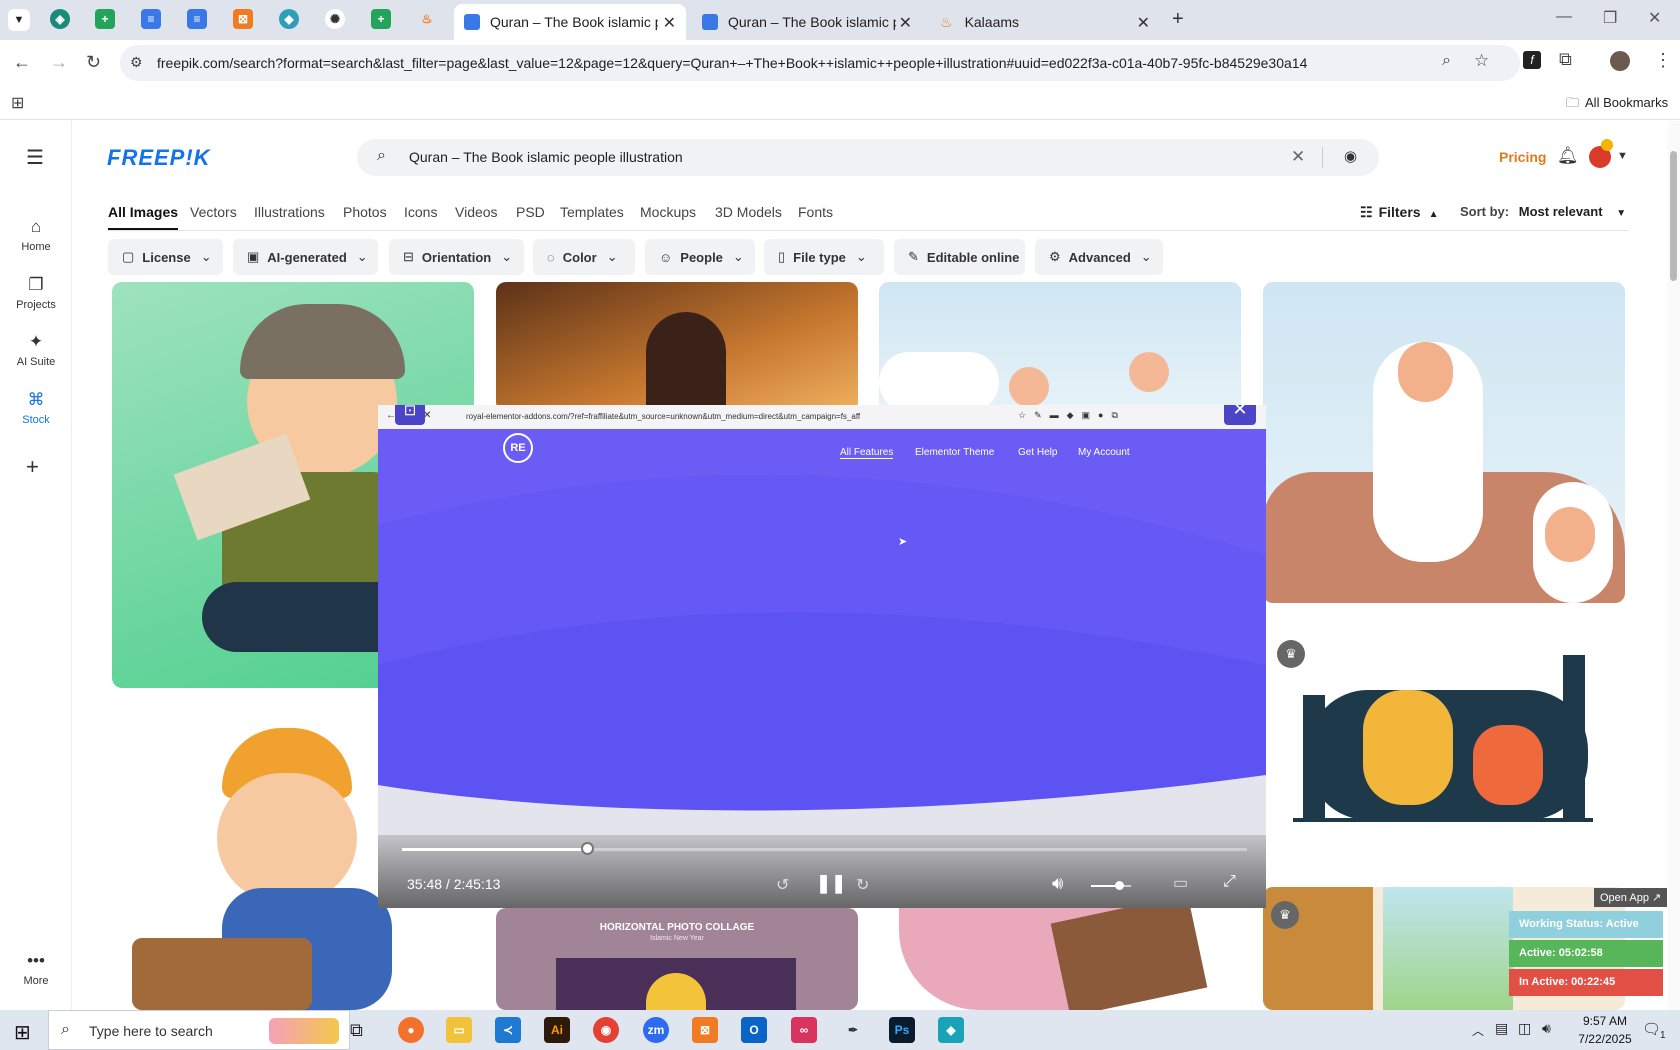  What do you see at coordinates (459, 1030) in the screenshot?
I see `taskbar-file-explorer-icon: ▭` at bounding box center [459, 1030].